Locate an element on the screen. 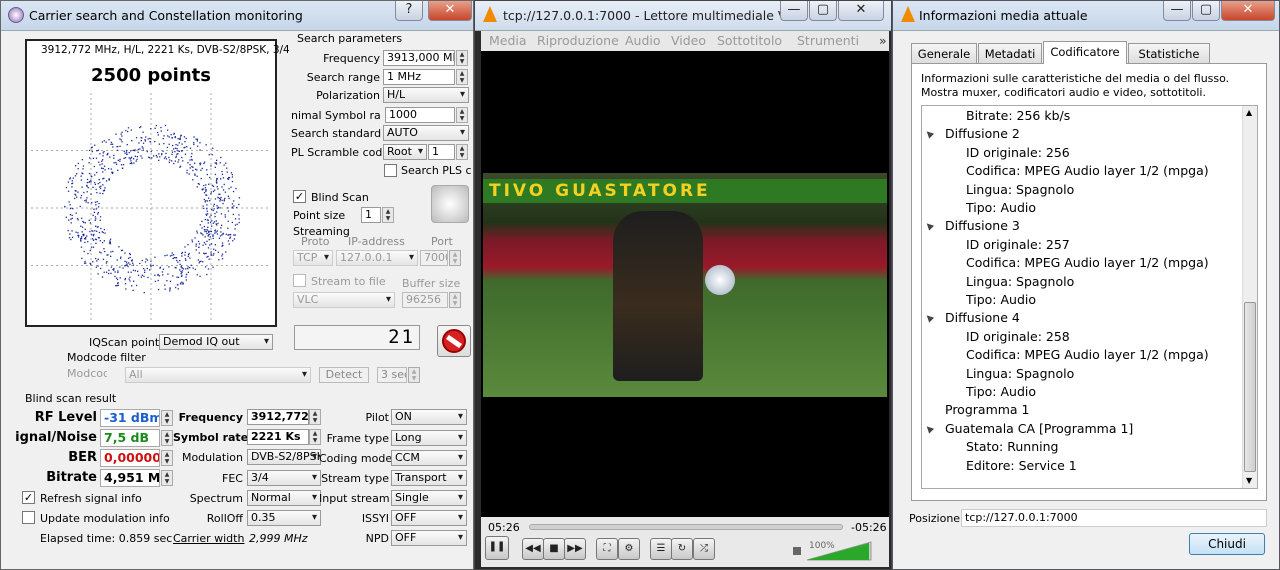  menu-riproduzione: Riproduzione is located at coordinates (578, 40).